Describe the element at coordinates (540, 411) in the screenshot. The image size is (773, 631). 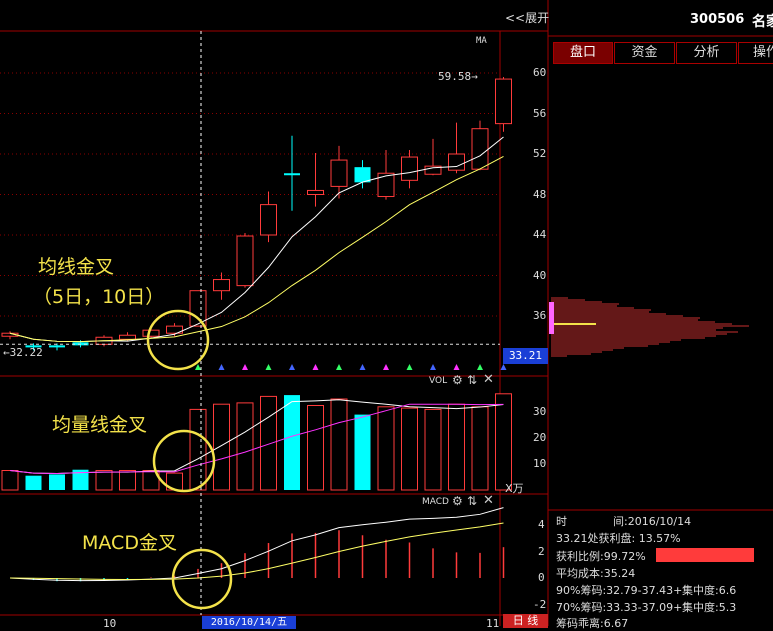
I see `volume-tick-label: 30` at that location.